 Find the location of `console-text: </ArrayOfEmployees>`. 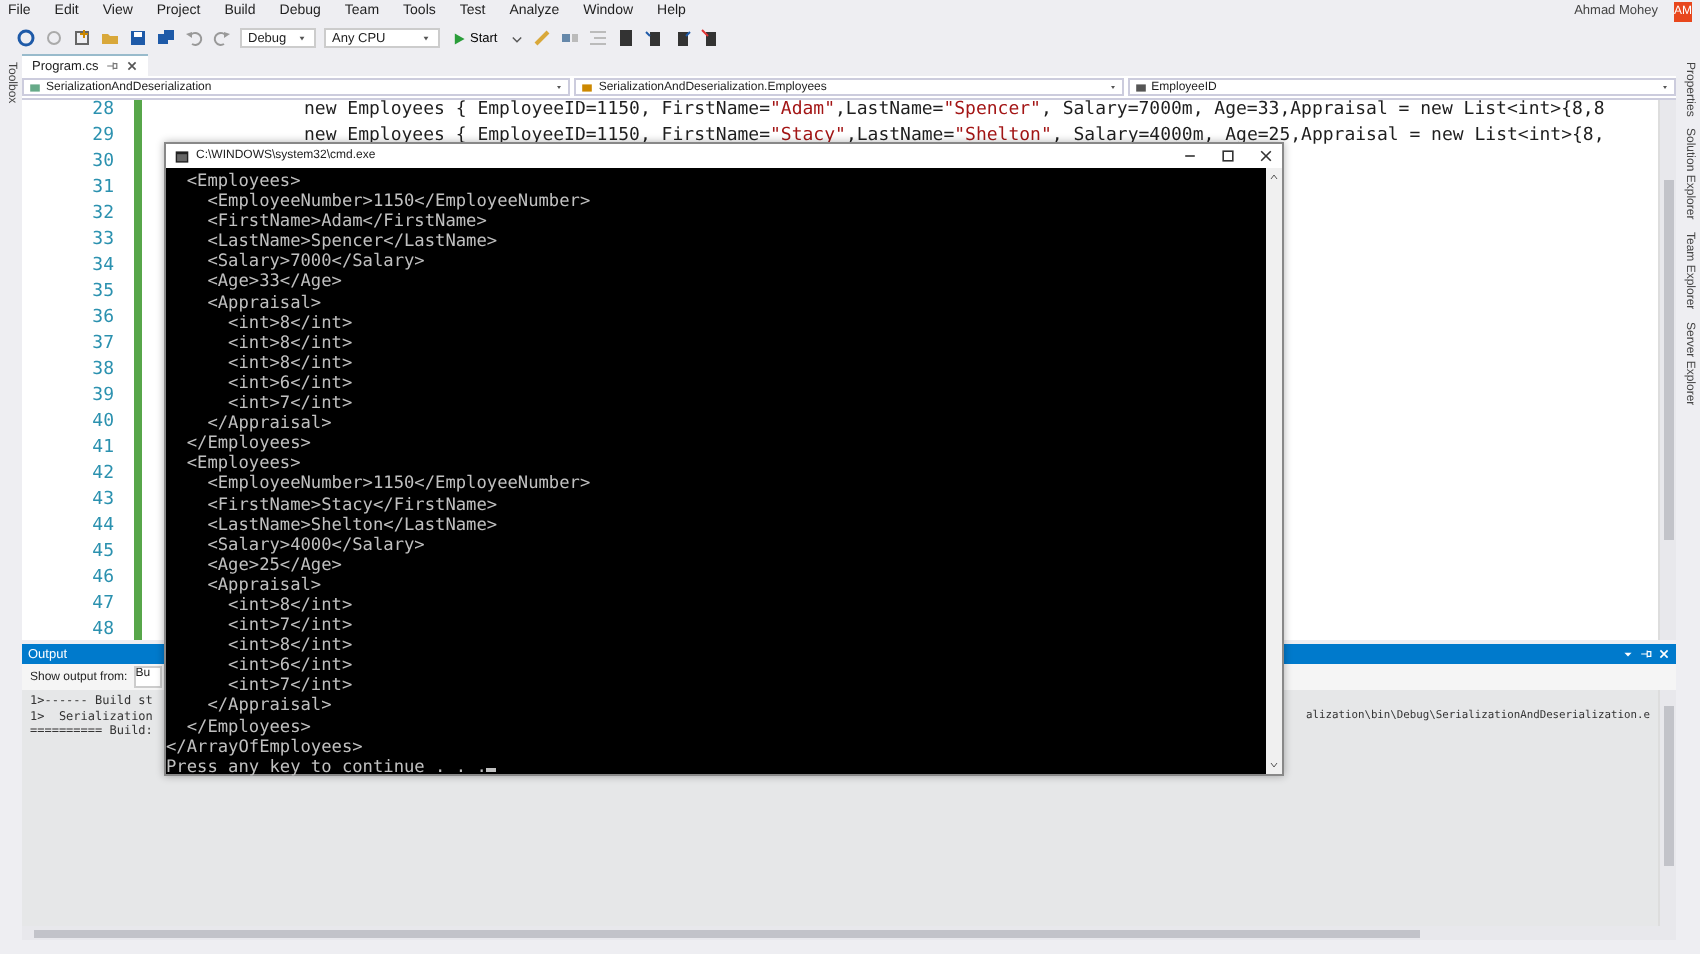

console-text: </ArrayOfEmployees> is located at coordinates (264, 747).